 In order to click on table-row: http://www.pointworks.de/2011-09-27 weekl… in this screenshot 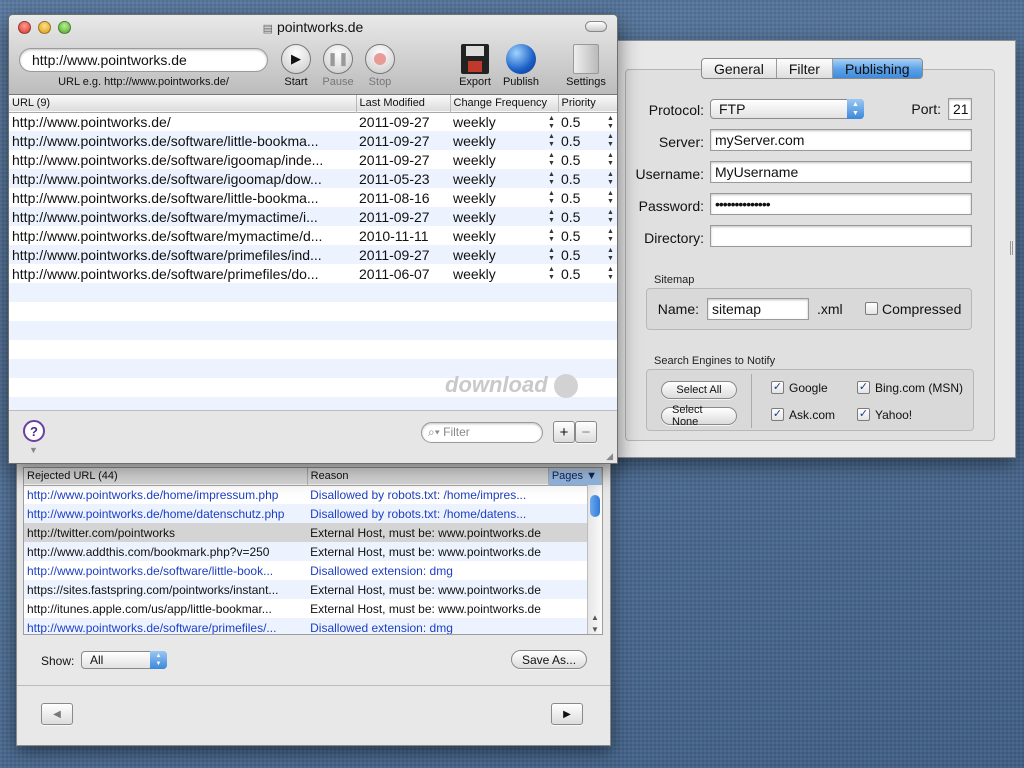, I will do `click(313, 121)`.